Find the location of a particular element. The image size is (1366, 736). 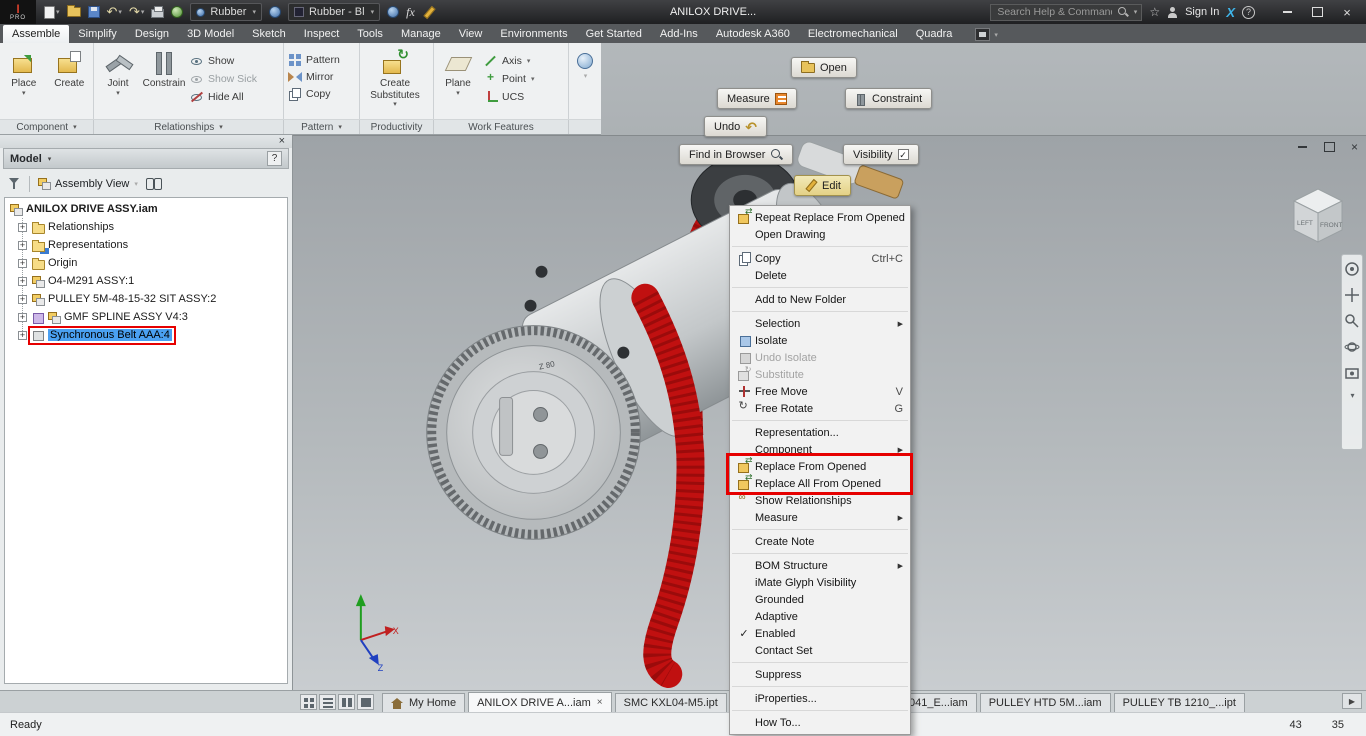

context-menu-item: Copy Ctrl+C is located at coordinates (820, 258).